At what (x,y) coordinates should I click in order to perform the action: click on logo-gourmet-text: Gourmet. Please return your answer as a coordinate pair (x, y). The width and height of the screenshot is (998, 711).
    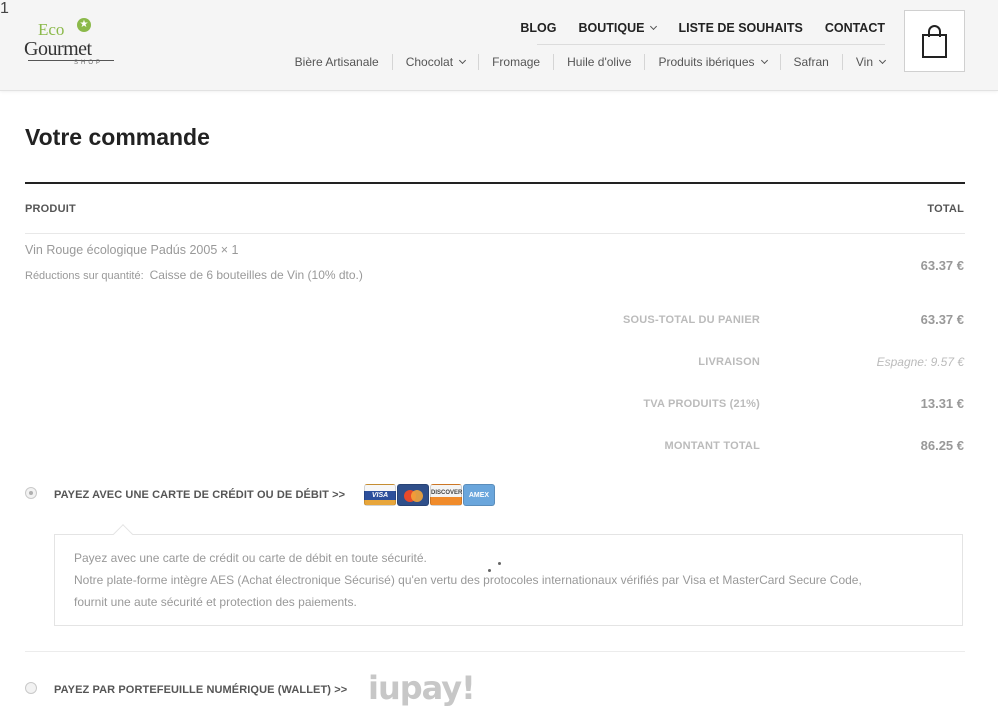
    Looking at the image, I should click on (58, 49).